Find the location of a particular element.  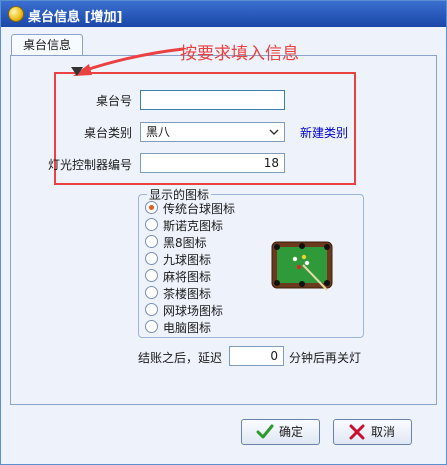

app-icon is located at coordinates (16, 14).